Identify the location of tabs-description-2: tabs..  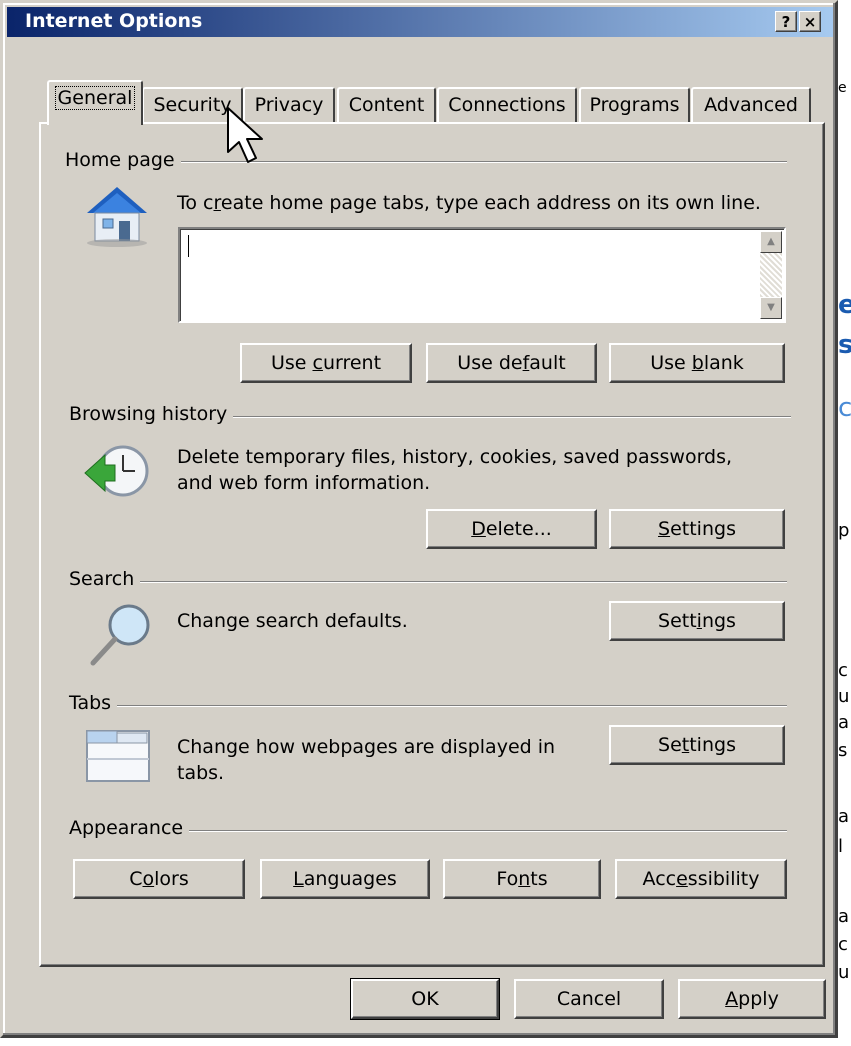
(201, 773).